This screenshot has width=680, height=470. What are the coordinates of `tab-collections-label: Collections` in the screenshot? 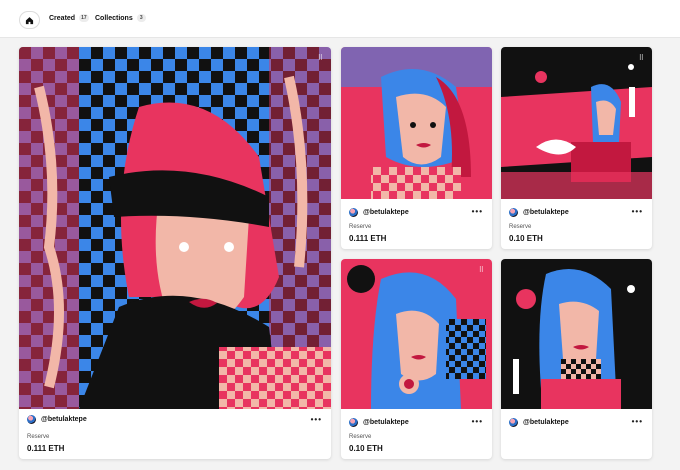 It's located at (114, 18).